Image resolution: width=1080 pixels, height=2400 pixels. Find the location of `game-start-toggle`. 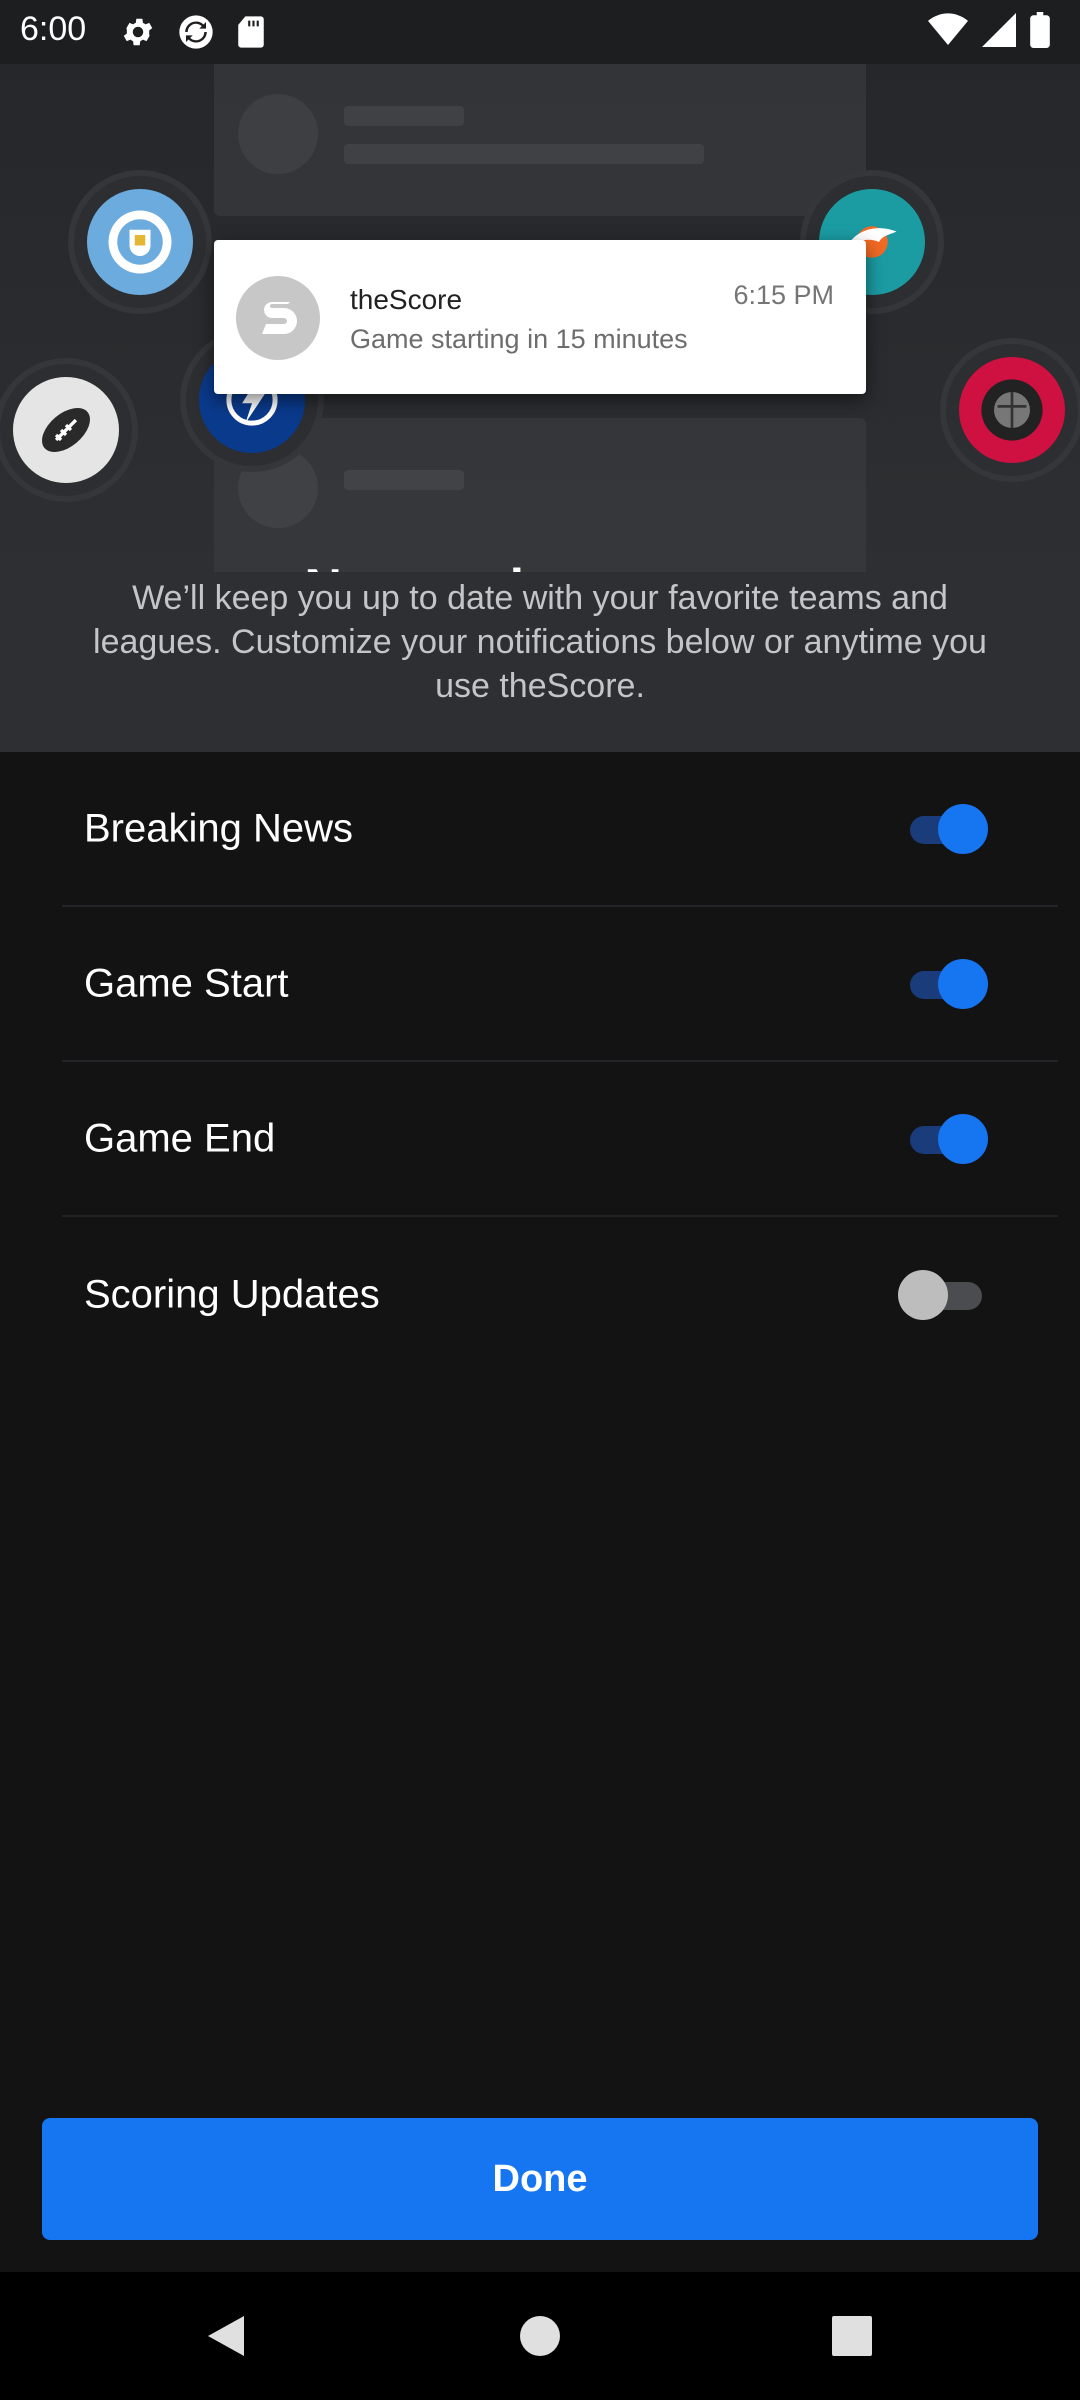

game-start-toggle is located at coordinates (943, 984).